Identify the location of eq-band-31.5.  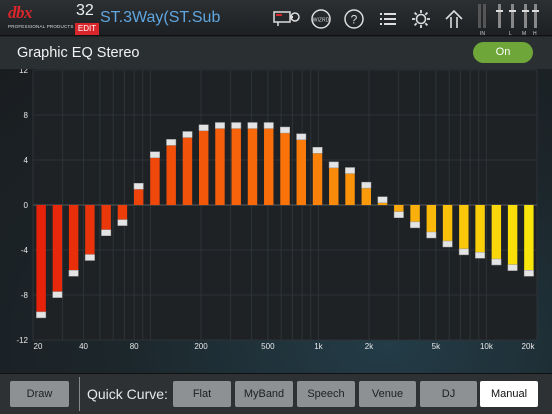
(73, 241).